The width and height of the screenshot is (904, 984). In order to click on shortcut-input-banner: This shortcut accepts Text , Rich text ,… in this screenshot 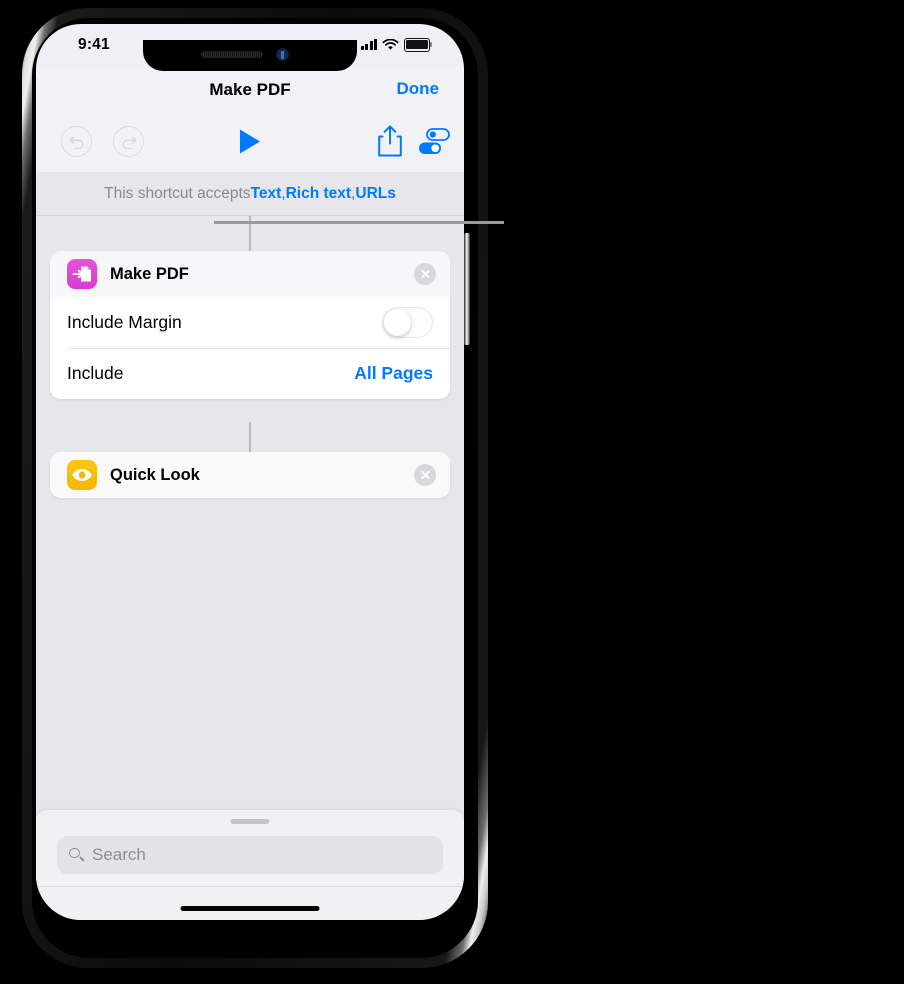, I will do `click(250, 194)`.